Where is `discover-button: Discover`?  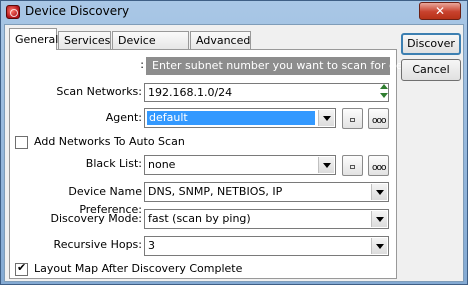
discover-button: Discover is located at coordinates (431, 44).